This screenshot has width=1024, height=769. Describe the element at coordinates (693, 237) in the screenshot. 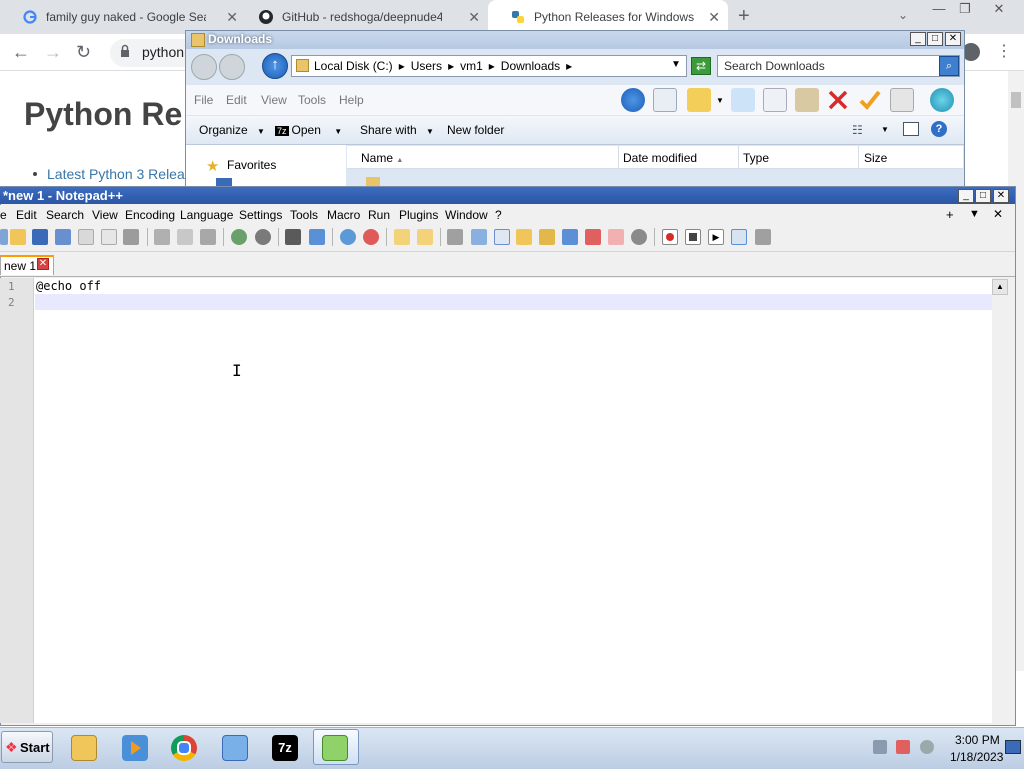

I see `stop-macro-icon` at that location.